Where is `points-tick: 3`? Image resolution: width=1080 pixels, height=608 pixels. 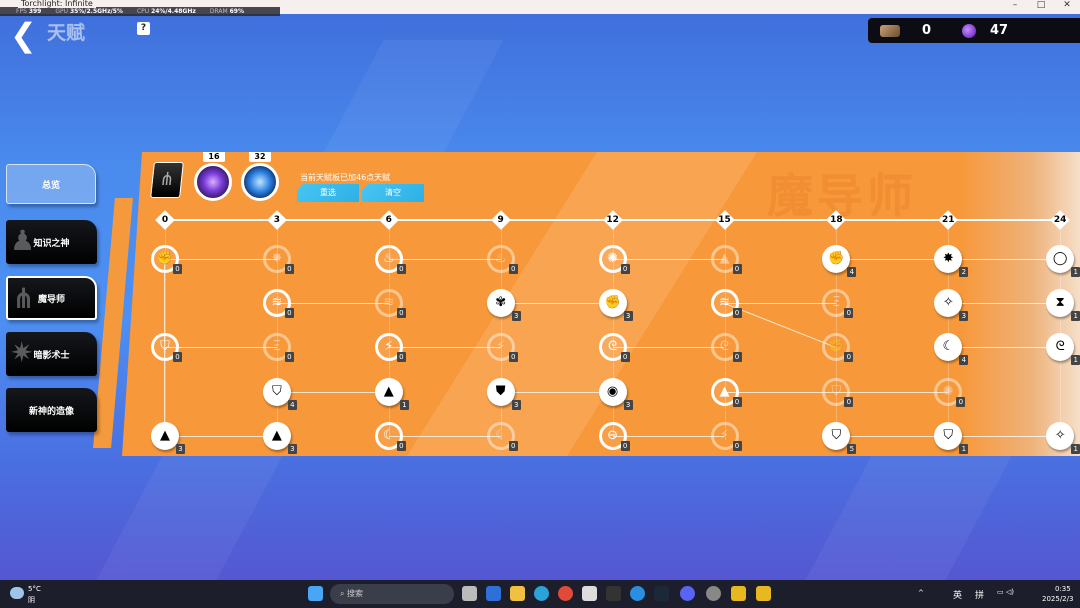
points-tick: 3 is located at coordinates (276, 220).